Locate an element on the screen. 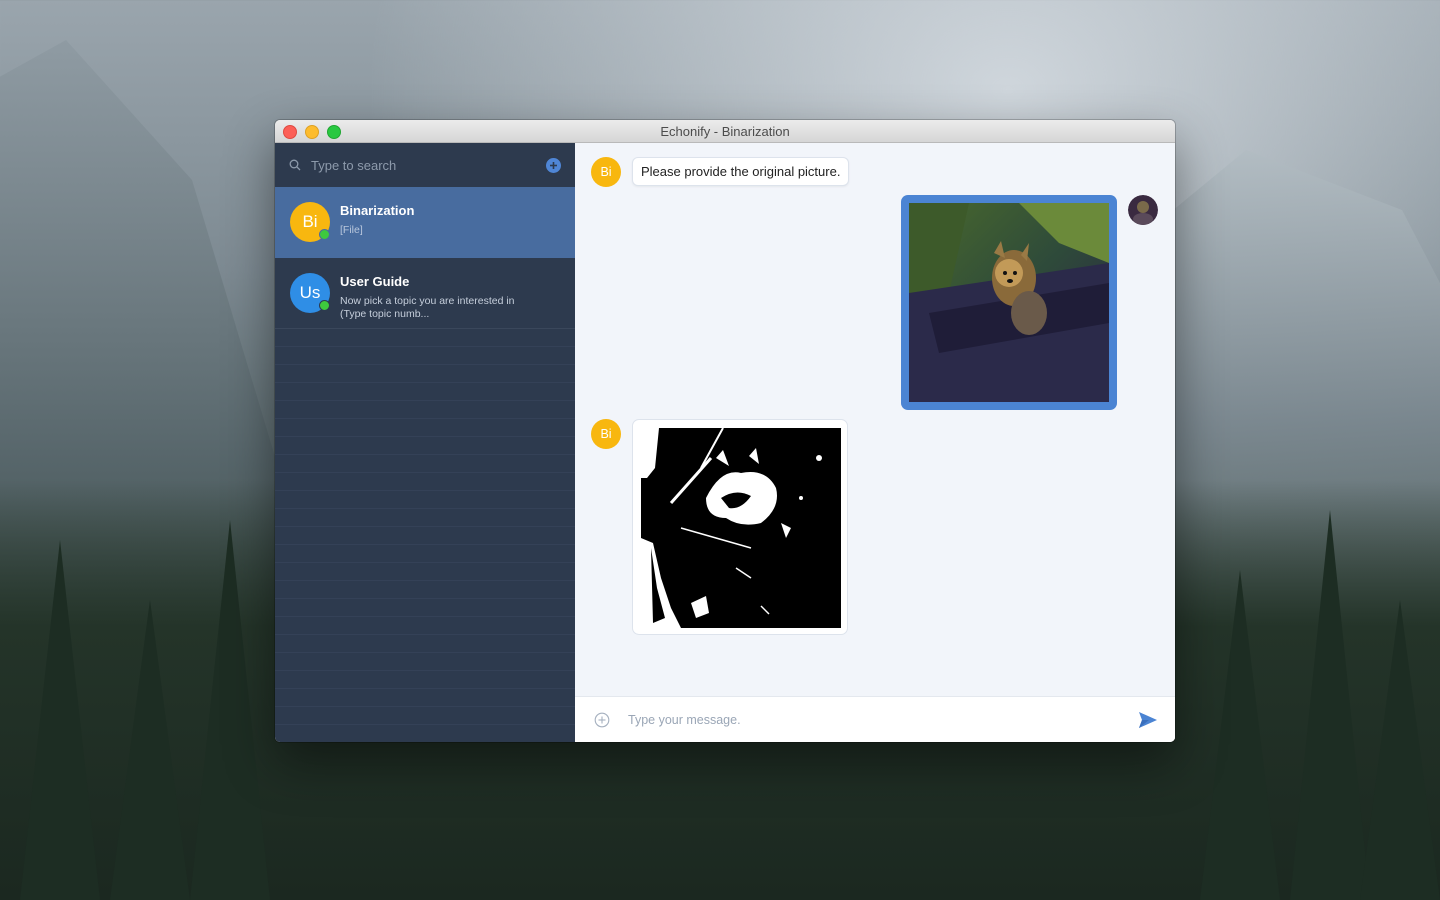  minimize-window-button is located at coordinates (312, 132).